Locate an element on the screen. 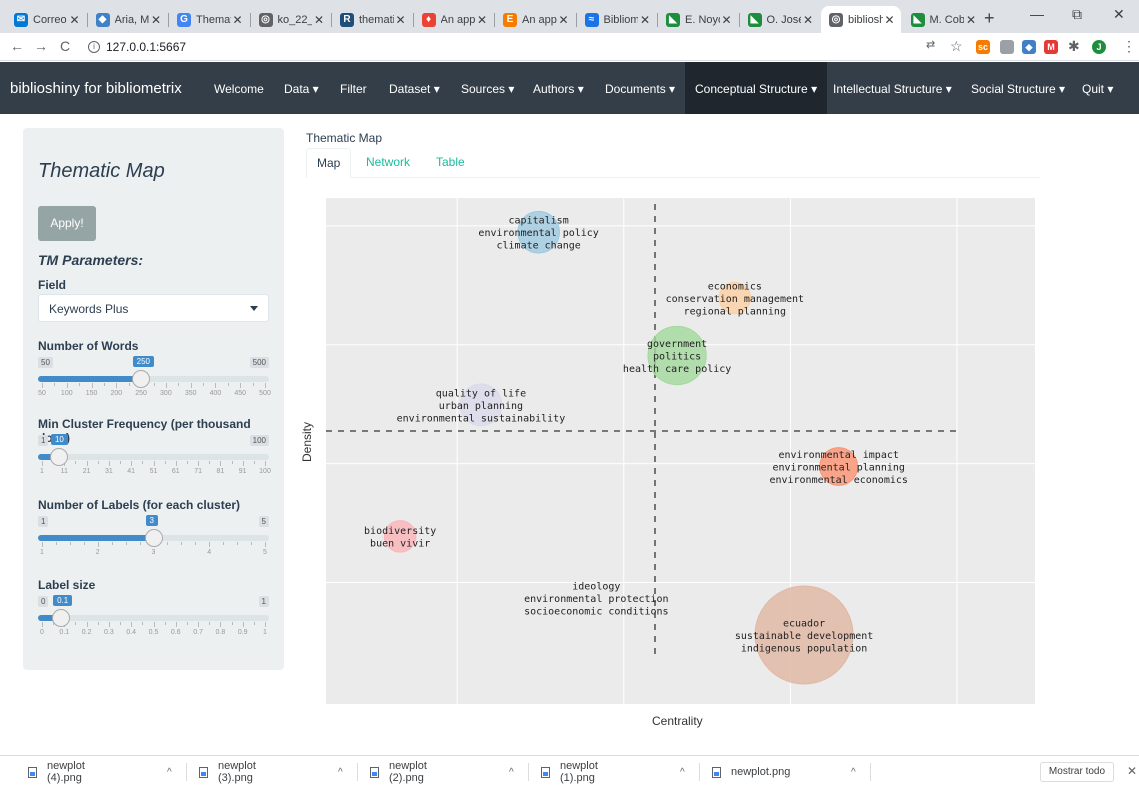  bookmark-star-icon: ☆ is located at coordinates (956, 46).